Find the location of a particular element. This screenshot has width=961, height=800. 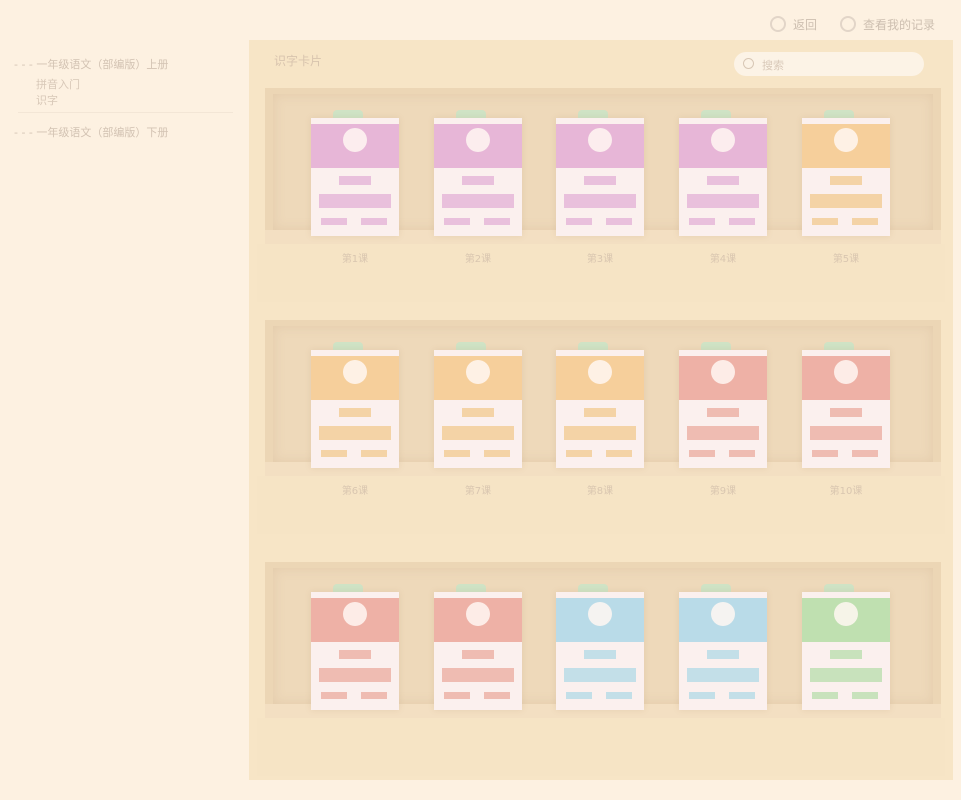

card-item: 第10课 is located at coordinates (846, 418).